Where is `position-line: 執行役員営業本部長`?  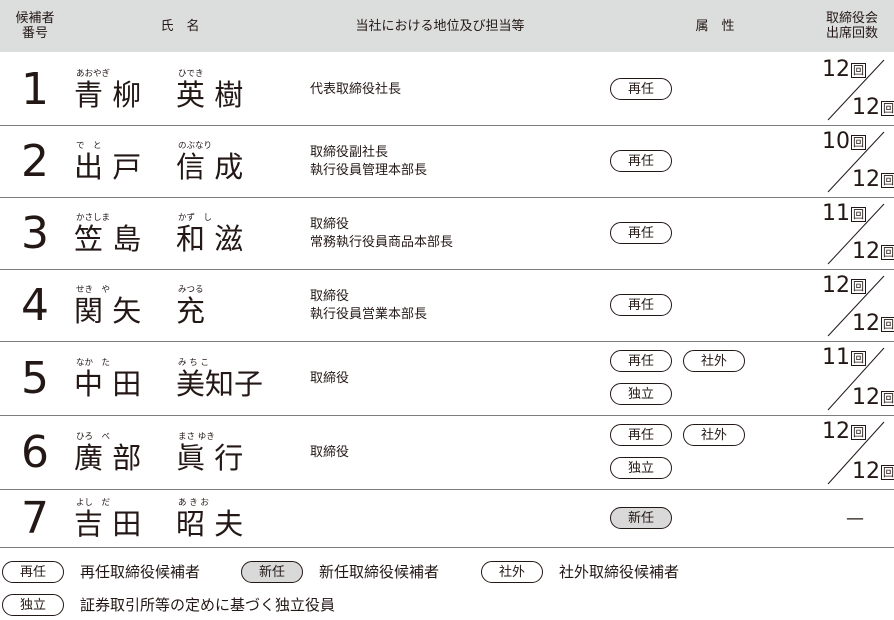 position-line: 執行役員営業本部長 is located at coordinates (369, 314).